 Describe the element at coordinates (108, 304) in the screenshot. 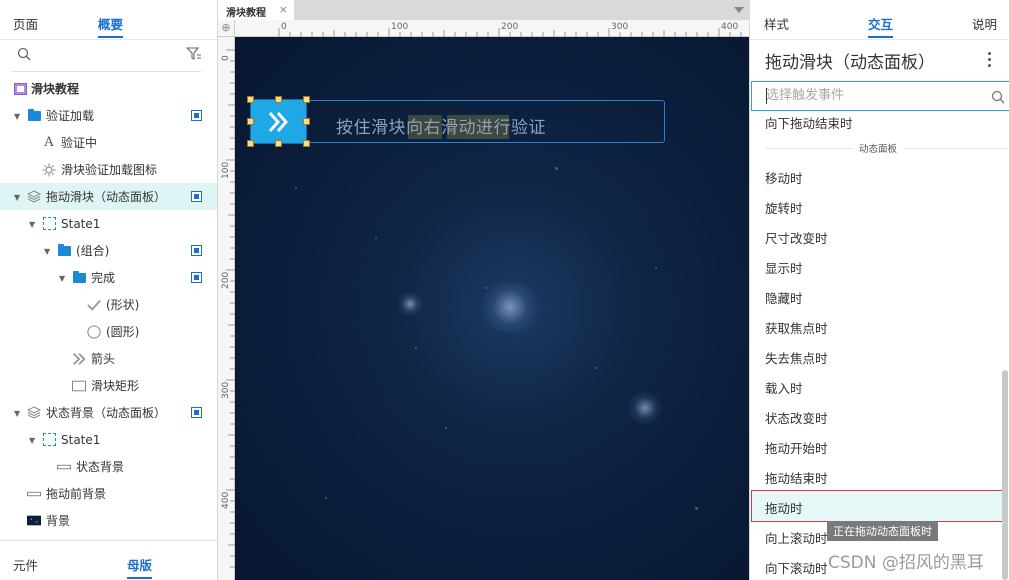

I see `tree-item-shape: (形状)` at that location.